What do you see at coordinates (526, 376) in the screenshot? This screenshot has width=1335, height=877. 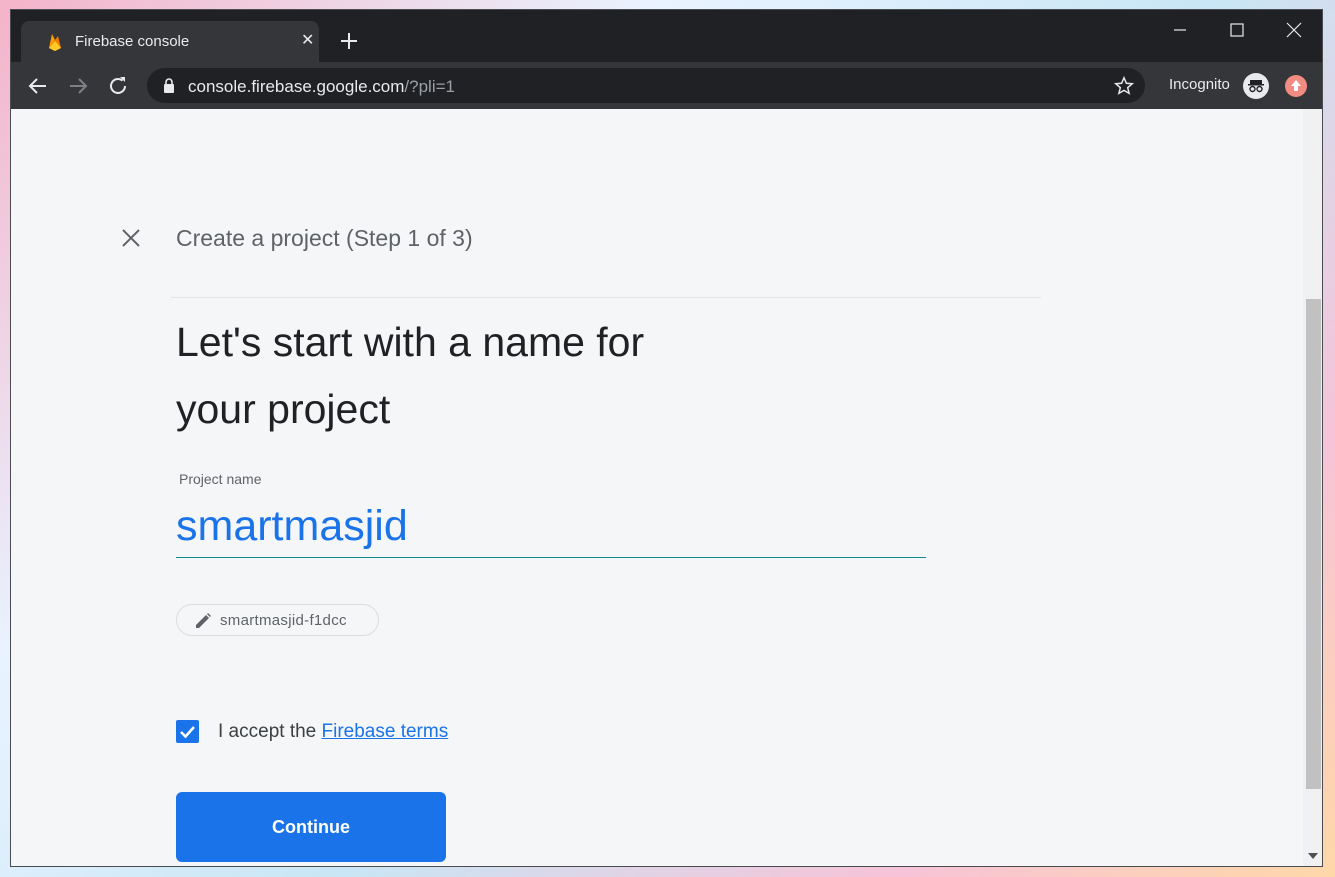 I see `page-headline: Let's start with a name for your project` at bounding box center [526, 376].